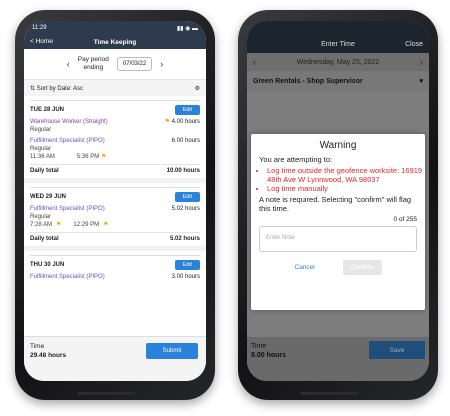  I want to click on page-title: Enter Time, so click(338, 44).